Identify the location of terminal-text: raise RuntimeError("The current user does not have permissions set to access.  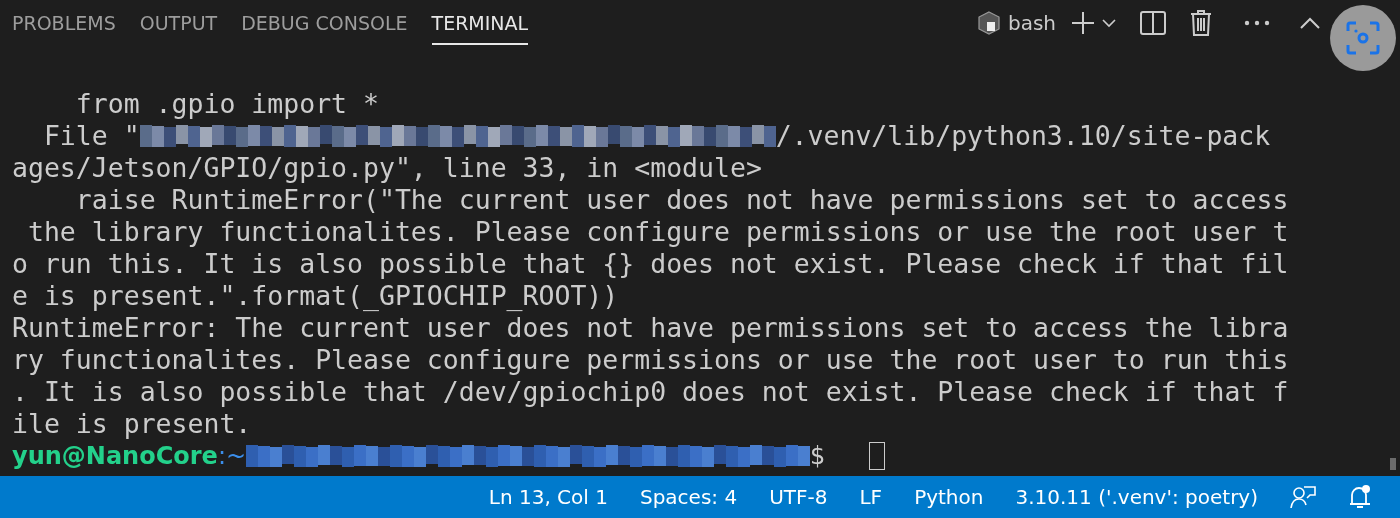
(681, 200).